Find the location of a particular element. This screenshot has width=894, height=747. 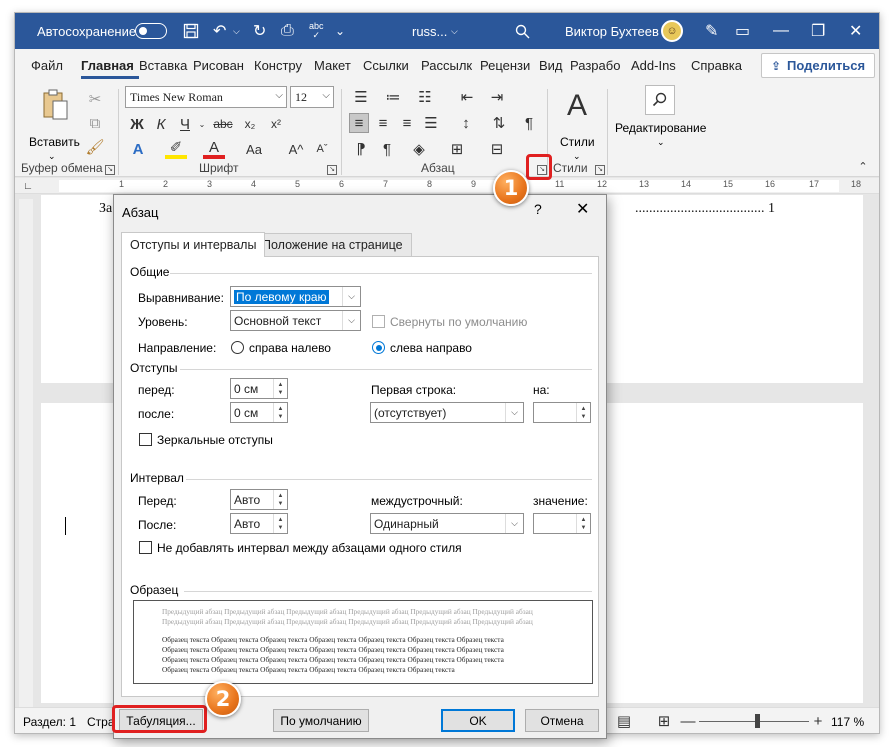

maximize-icon: ❐ is located at coordinates (818, 31).